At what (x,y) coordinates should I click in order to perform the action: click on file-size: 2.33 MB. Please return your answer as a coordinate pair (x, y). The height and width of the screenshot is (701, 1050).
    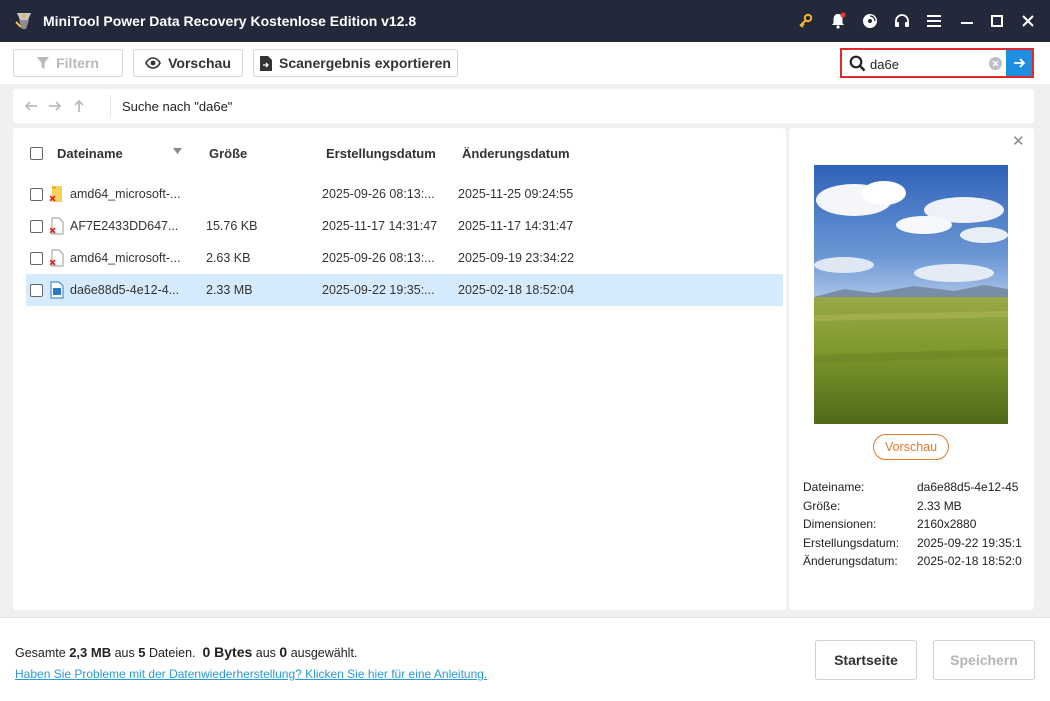
    Looking at the image, I should click on (229, 290).